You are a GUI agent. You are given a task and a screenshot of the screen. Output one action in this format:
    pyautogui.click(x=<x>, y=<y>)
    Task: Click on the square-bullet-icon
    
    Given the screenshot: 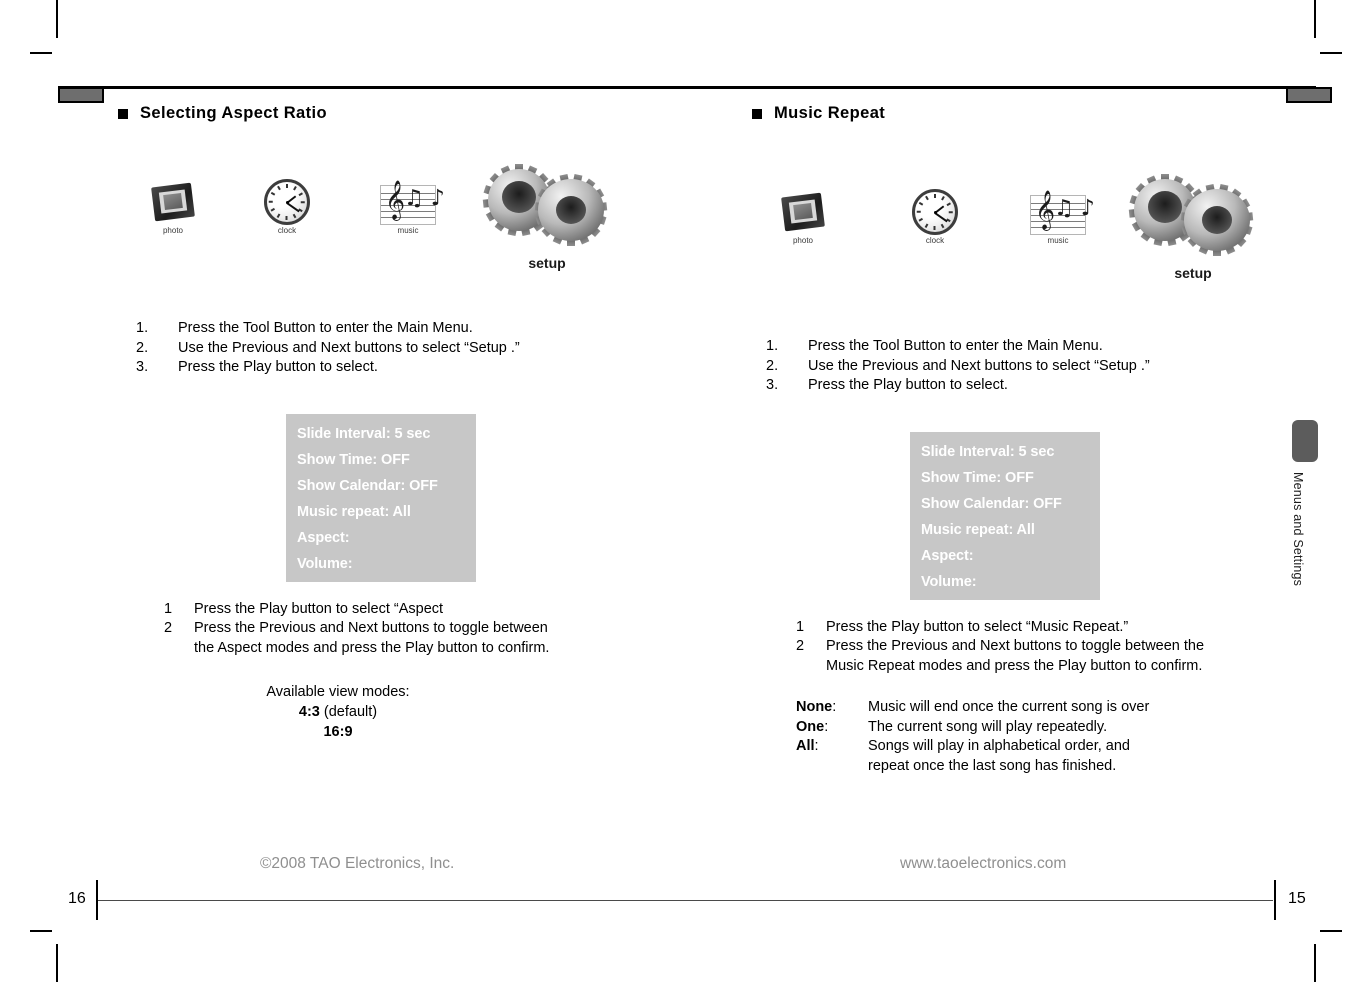 What is the action you would take?
    pyautogui.click(x=757, y=113)
    